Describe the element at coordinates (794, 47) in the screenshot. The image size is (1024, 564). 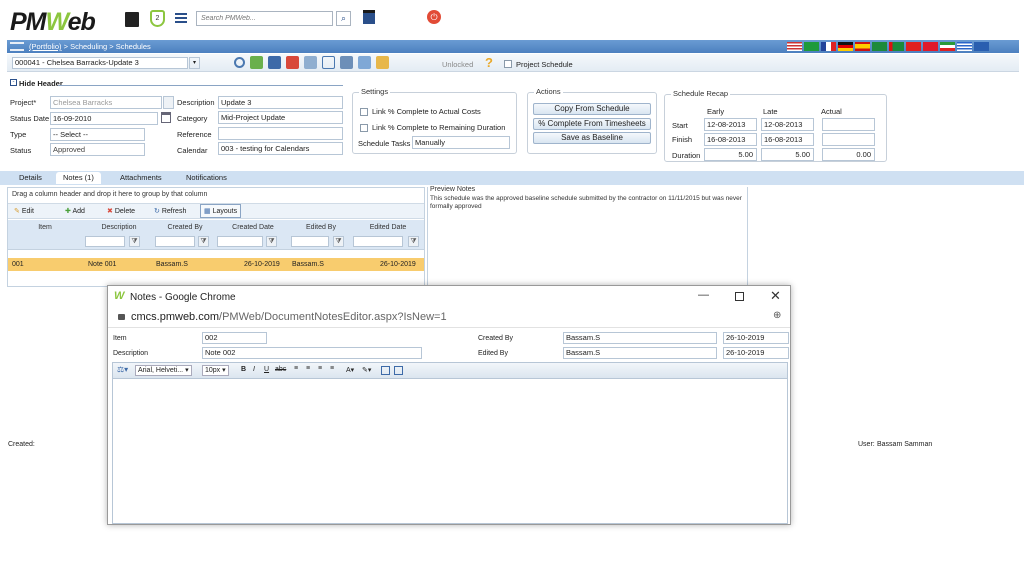
I see `flag-us-icon` at that location.